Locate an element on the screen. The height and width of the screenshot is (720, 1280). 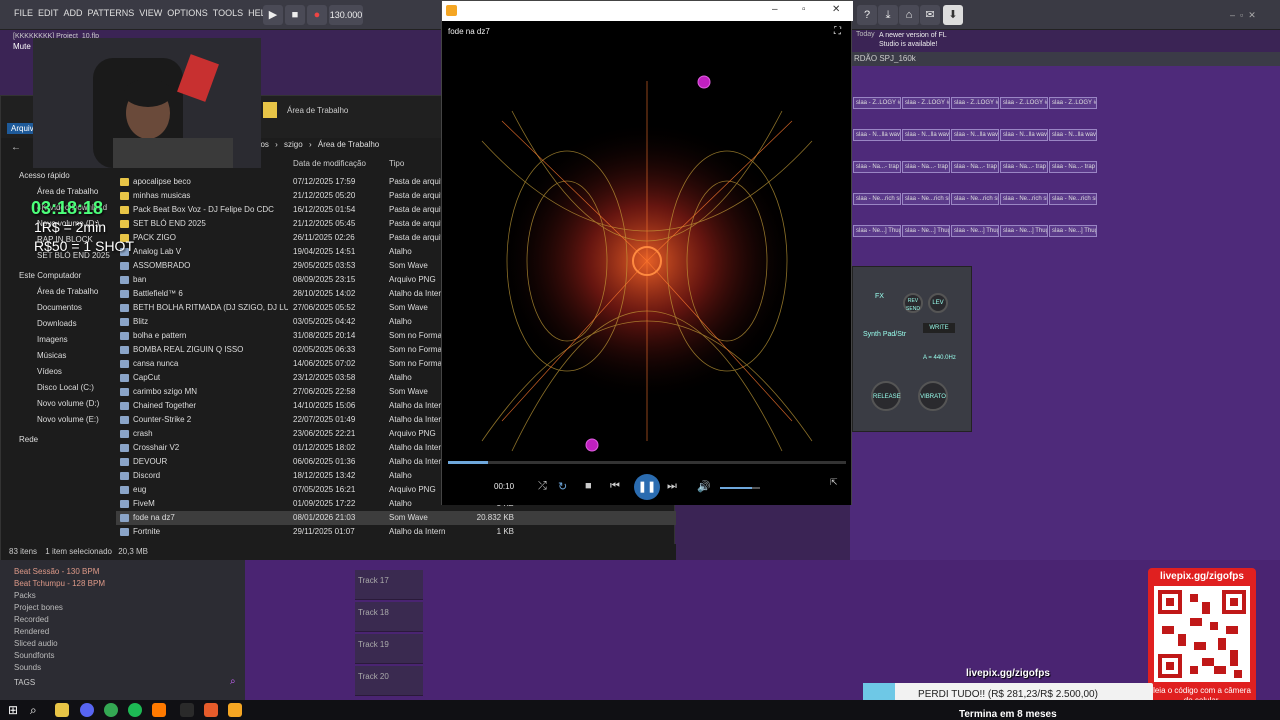
track-20: Track 20 is located at coordinates (389, 681).